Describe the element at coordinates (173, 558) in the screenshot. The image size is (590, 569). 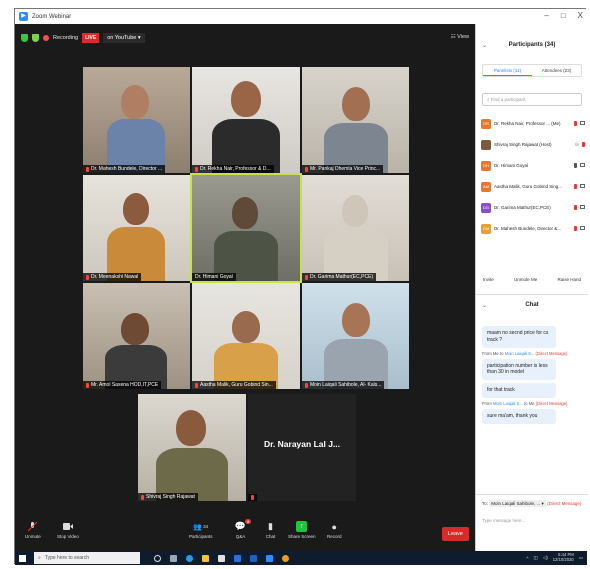
I see `task-view-icon` at that location.